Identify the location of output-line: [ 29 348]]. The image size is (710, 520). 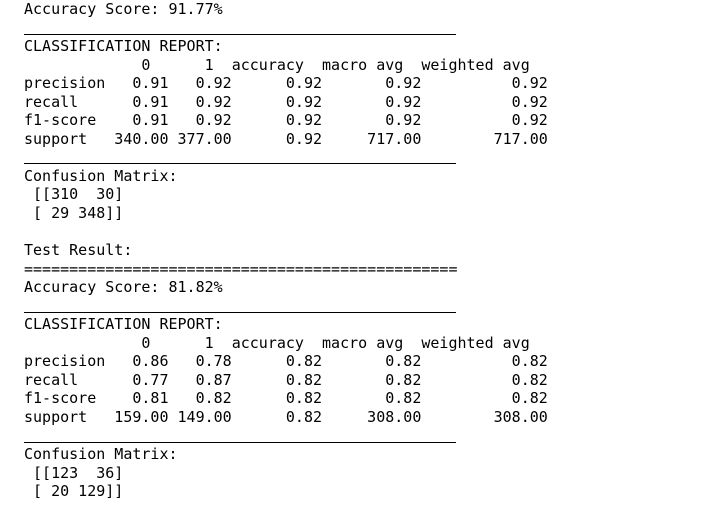
(74, 213).